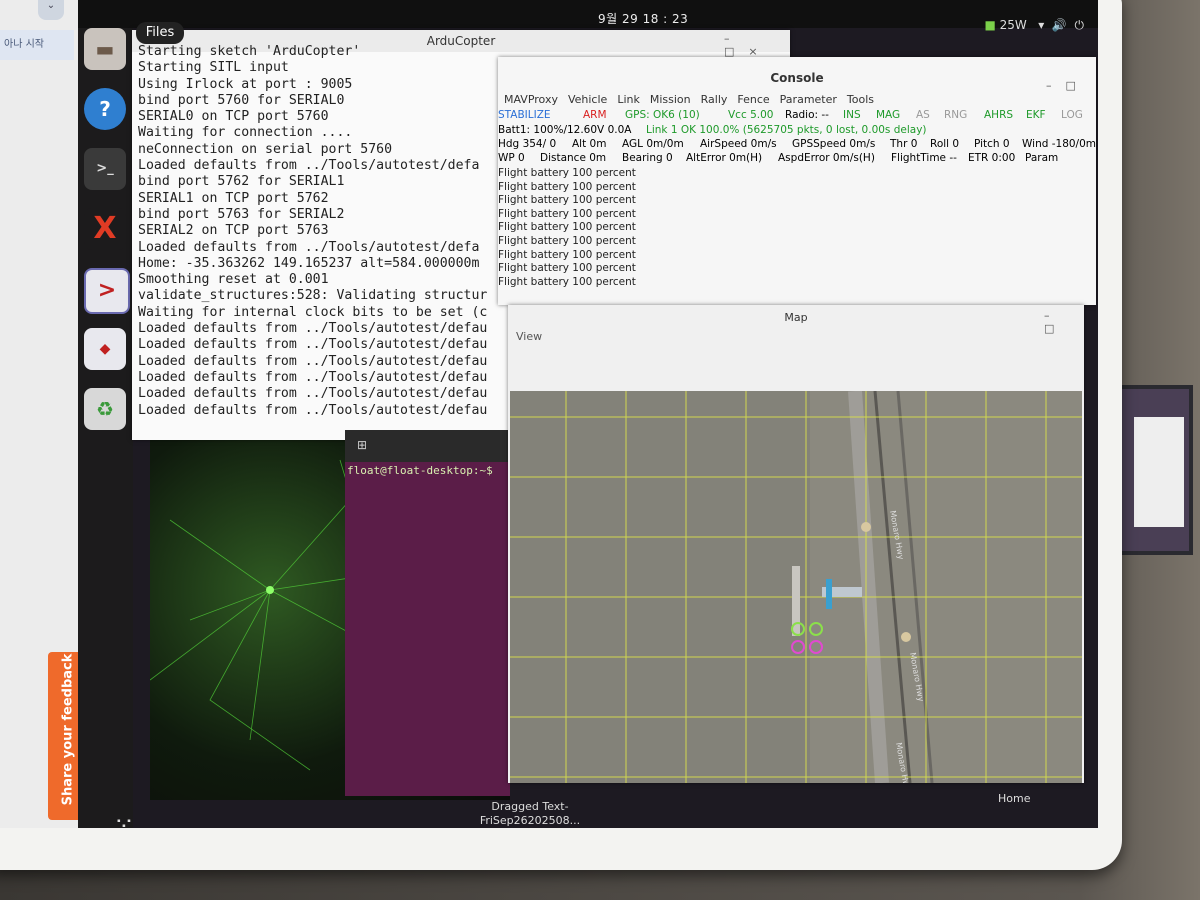  I want to click on console-menu-vehicle: Vehicle, so click(587, 99).